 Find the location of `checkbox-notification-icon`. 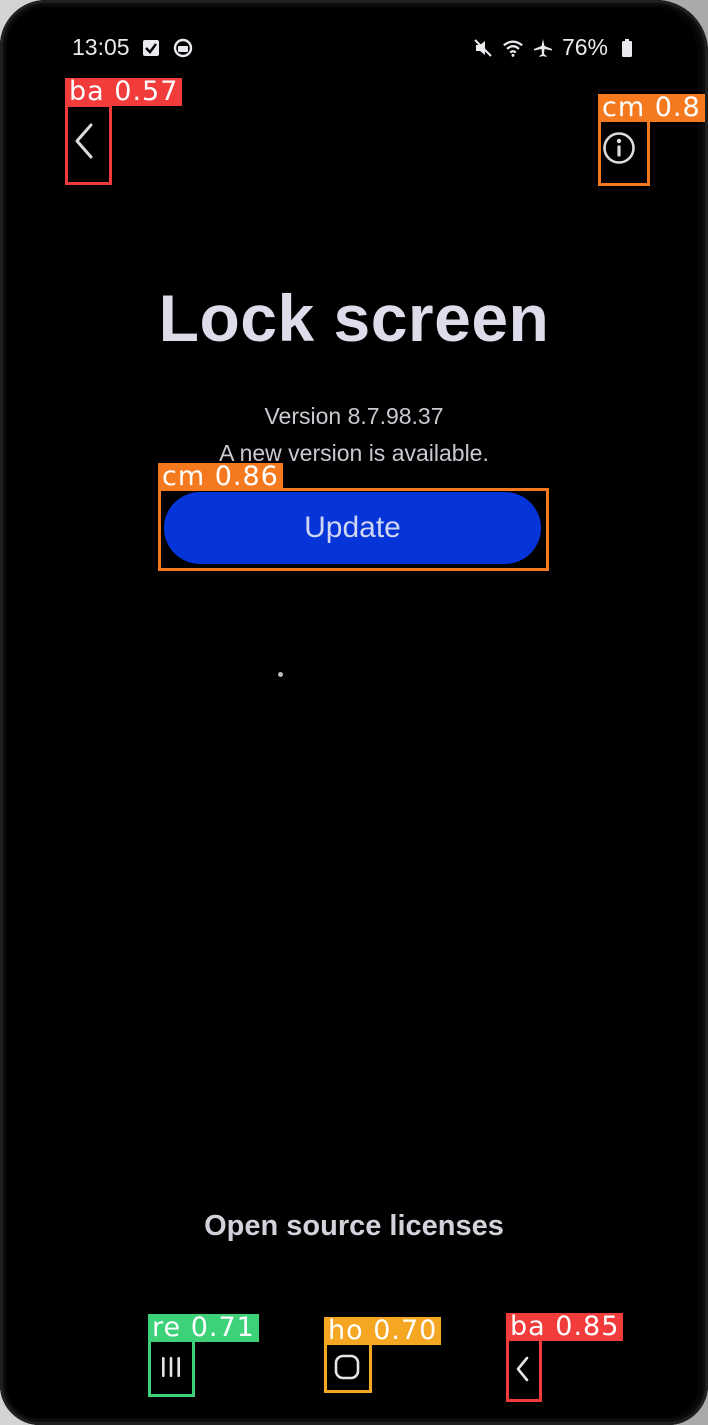

checkbox-notification-icon is located at coordinates (151, 48).